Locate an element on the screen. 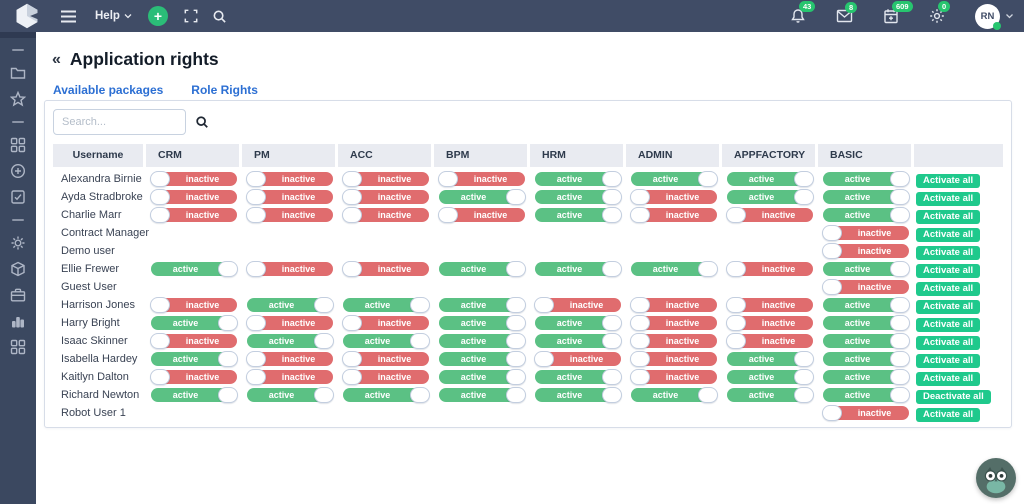 Image resolution: width=1024 pixels, height=504 pixels. sidebar-item-folder-icon is located at coordinates (18, 73).